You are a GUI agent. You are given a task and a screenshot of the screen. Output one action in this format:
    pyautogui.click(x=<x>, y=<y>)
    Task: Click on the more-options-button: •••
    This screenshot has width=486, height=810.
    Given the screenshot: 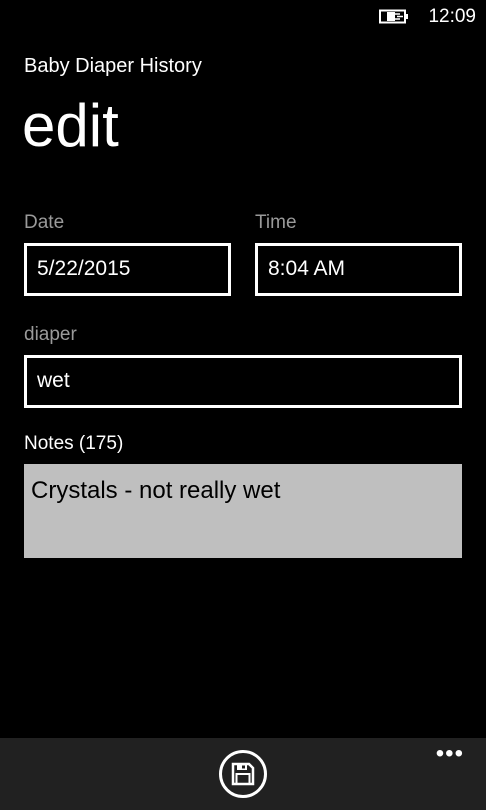 What is the action you would take?
    pyautogui.click(x=450, y=754)
    